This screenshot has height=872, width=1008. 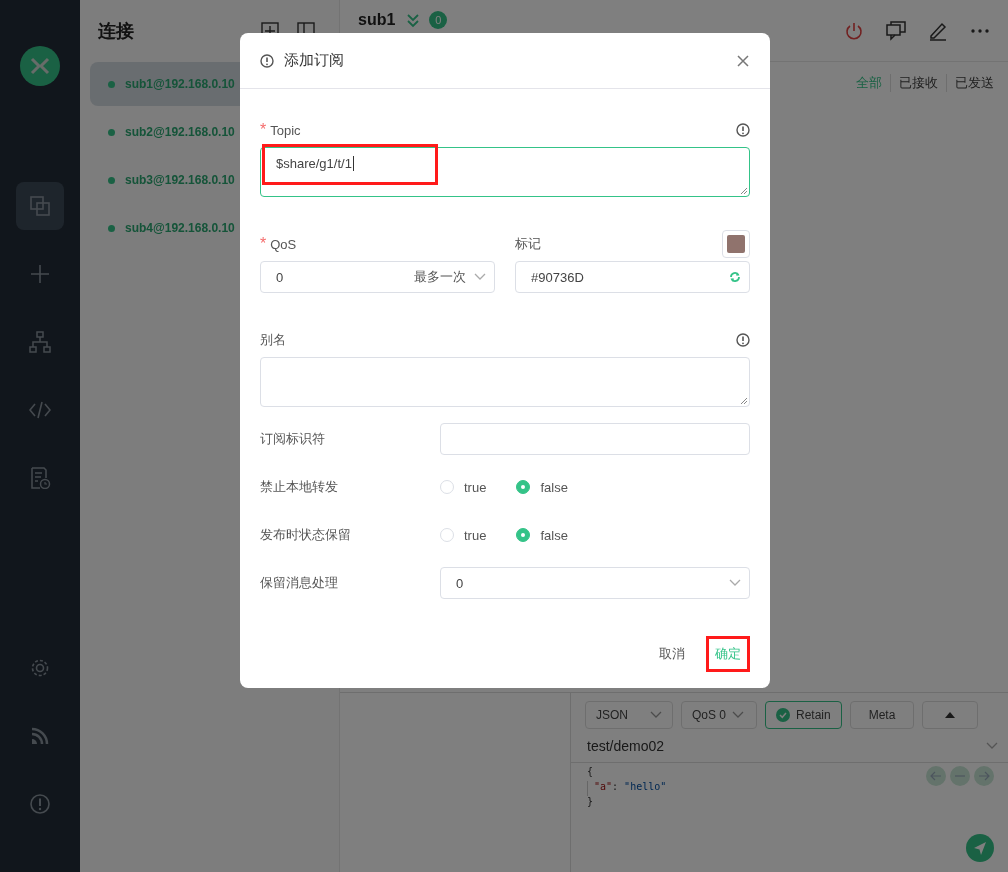 I want to click on power-icon, so click(x=854, y=30).